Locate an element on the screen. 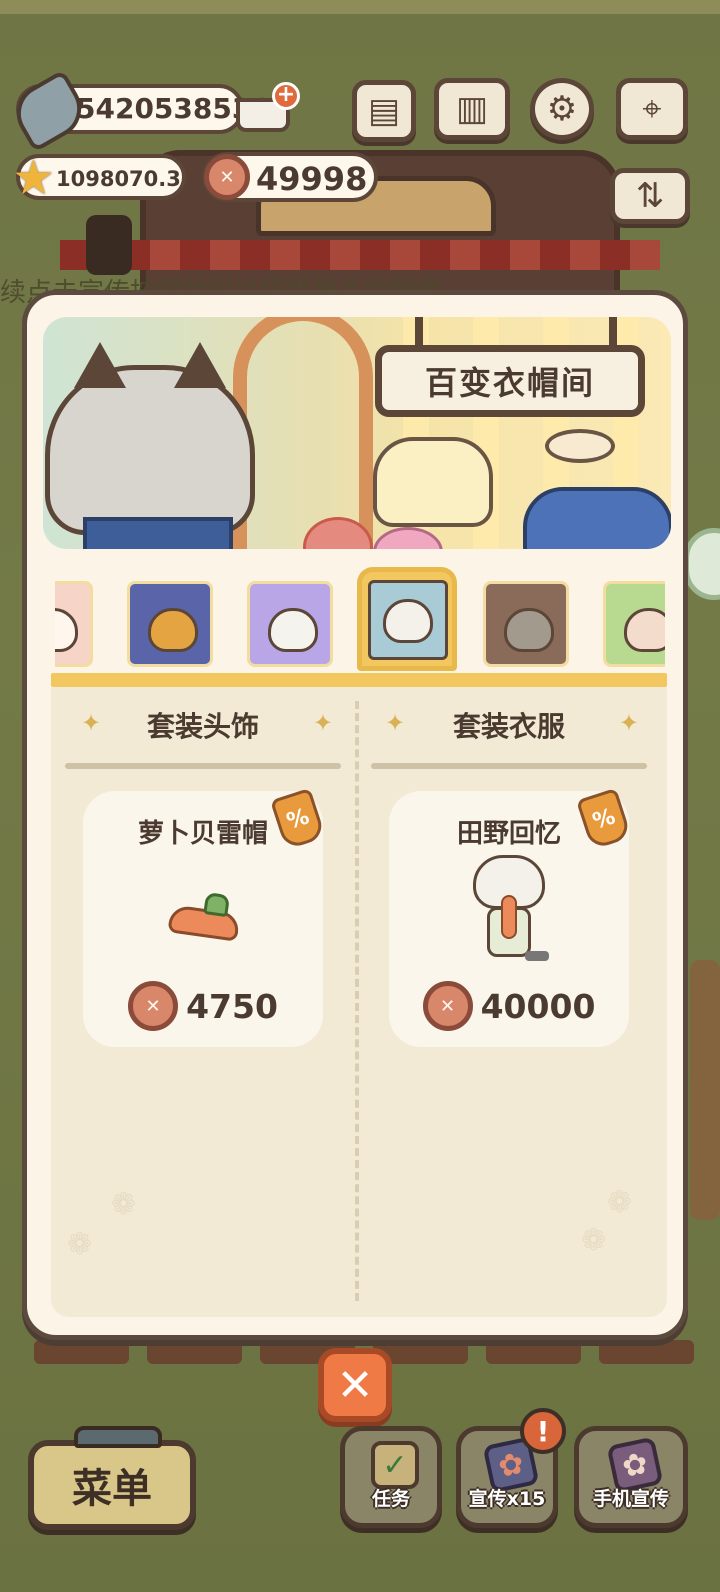 This screenshot has width=720, height=1592. phone-promo-button: ✿ 手机宣传 is located at coordinates (631, 1477).